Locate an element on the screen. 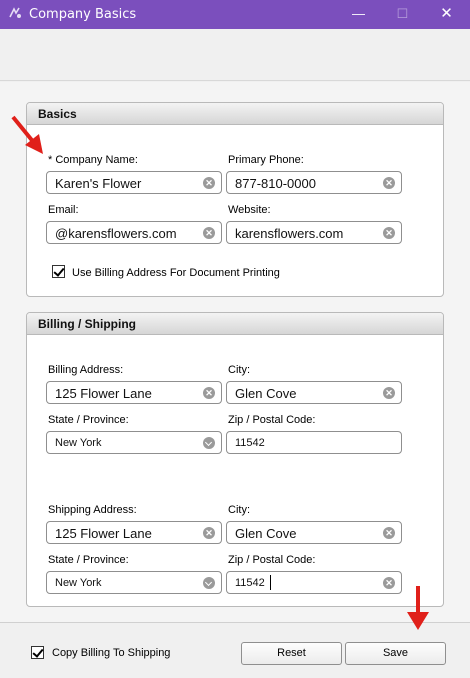 Image resolution: width=470 pixels, height=678 pixels. primary-phone-input: 877-810-0000 ✕ is located at coordinates (314, 182).